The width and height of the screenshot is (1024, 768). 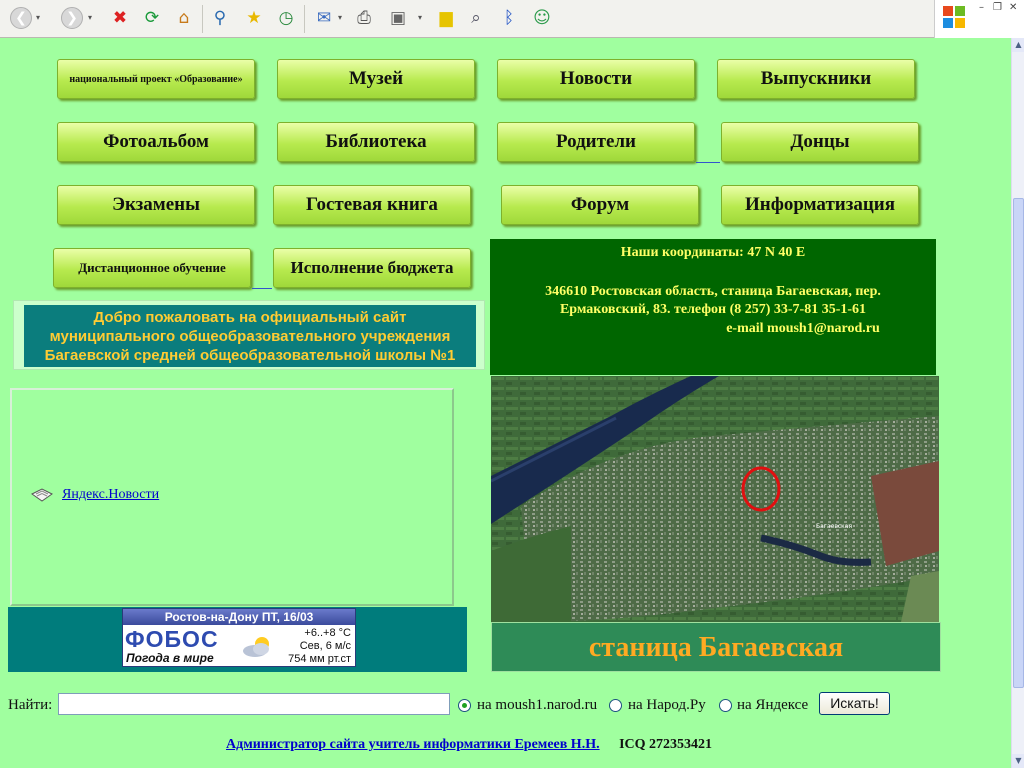 I want to click on weather-temperature: +6..+8 °C, so click(x=327, y=633).